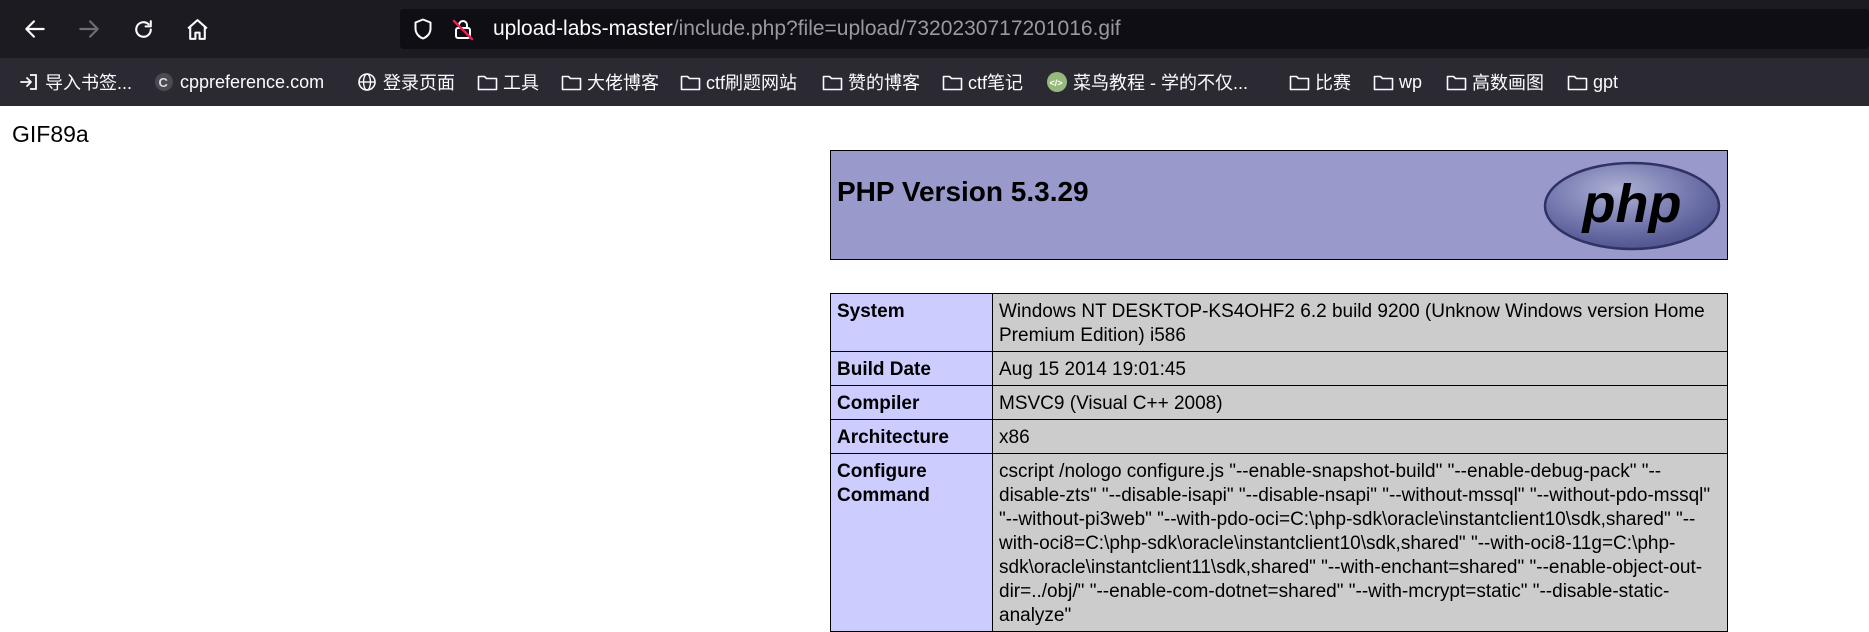  What do you see at coordinates (423, 29) in the screenshot?
I see `tracking-shield-icon` at bounding box center [423, 29].